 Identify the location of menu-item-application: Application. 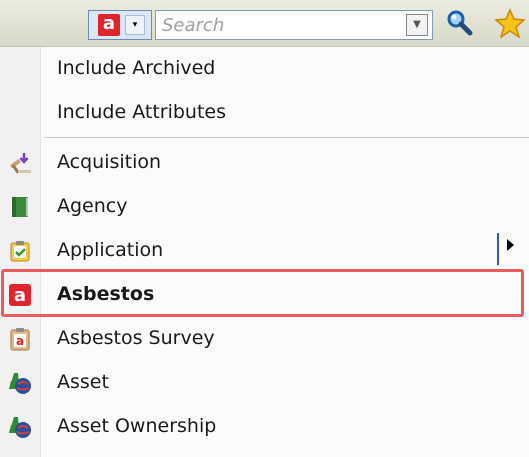
(264, 251).